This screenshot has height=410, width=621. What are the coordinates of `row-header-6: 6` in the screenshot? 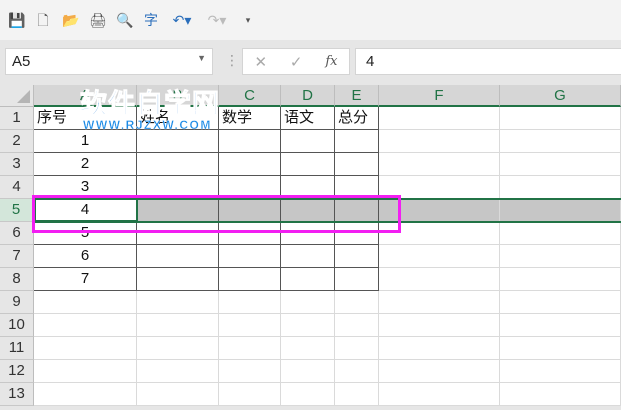 It's located at (17, 233).